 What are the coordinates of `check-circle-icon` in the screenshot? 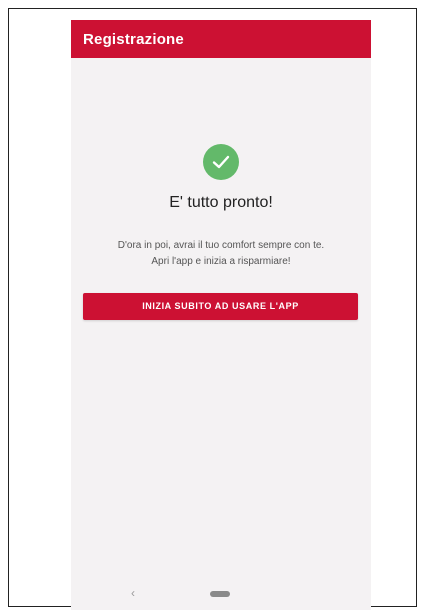 It's located at (221, 162).